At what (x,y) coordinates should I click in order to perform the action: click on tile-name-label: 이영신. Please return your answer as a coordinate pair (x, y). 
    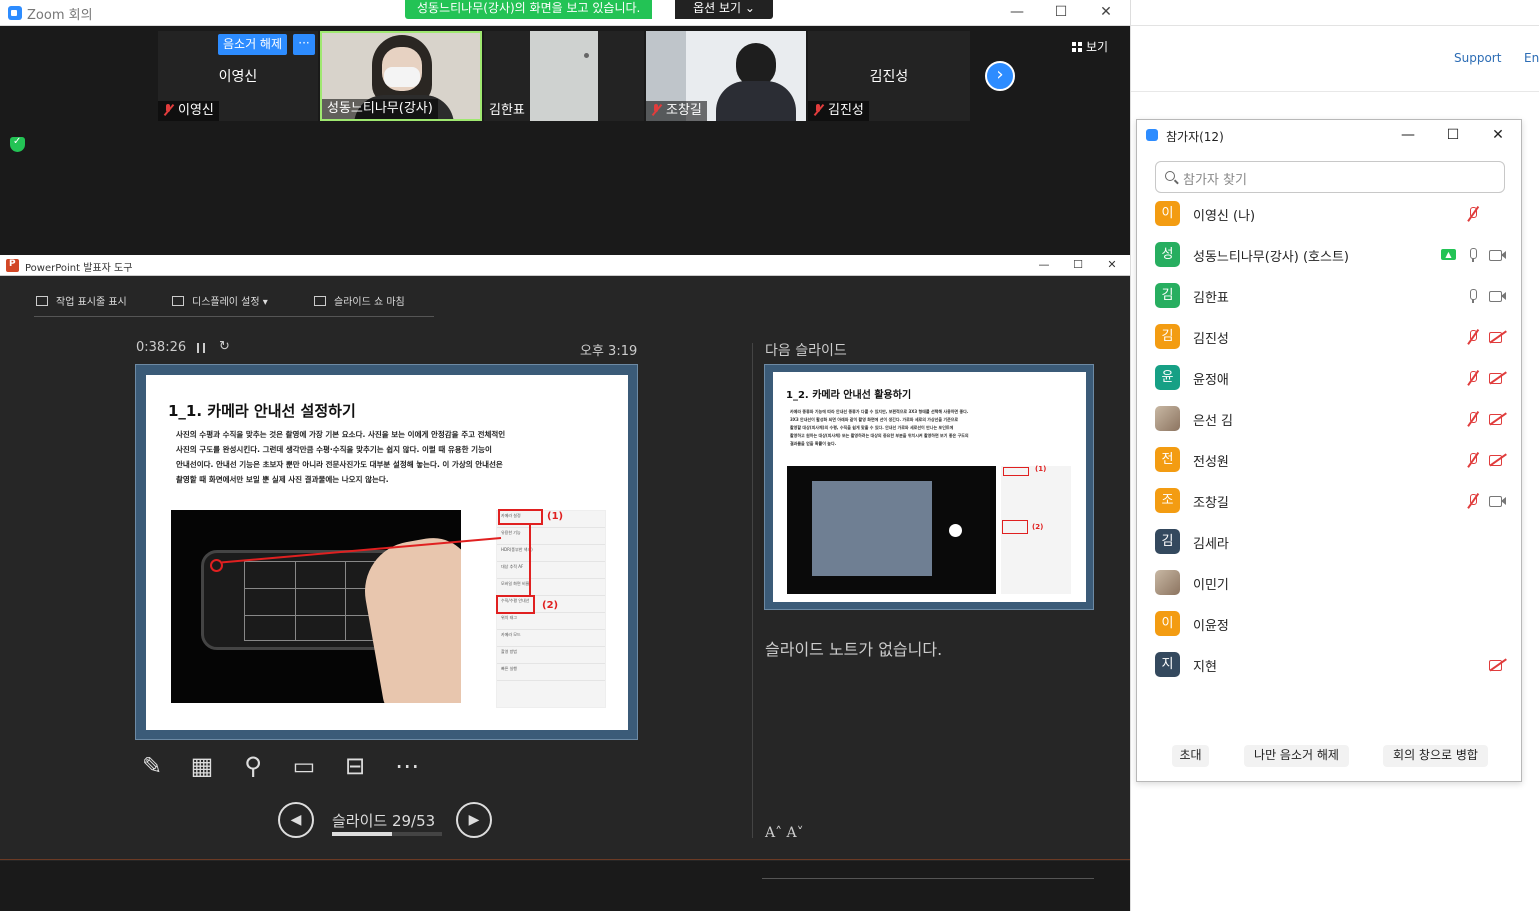
    Looking at the image, I should click on (188, 111).